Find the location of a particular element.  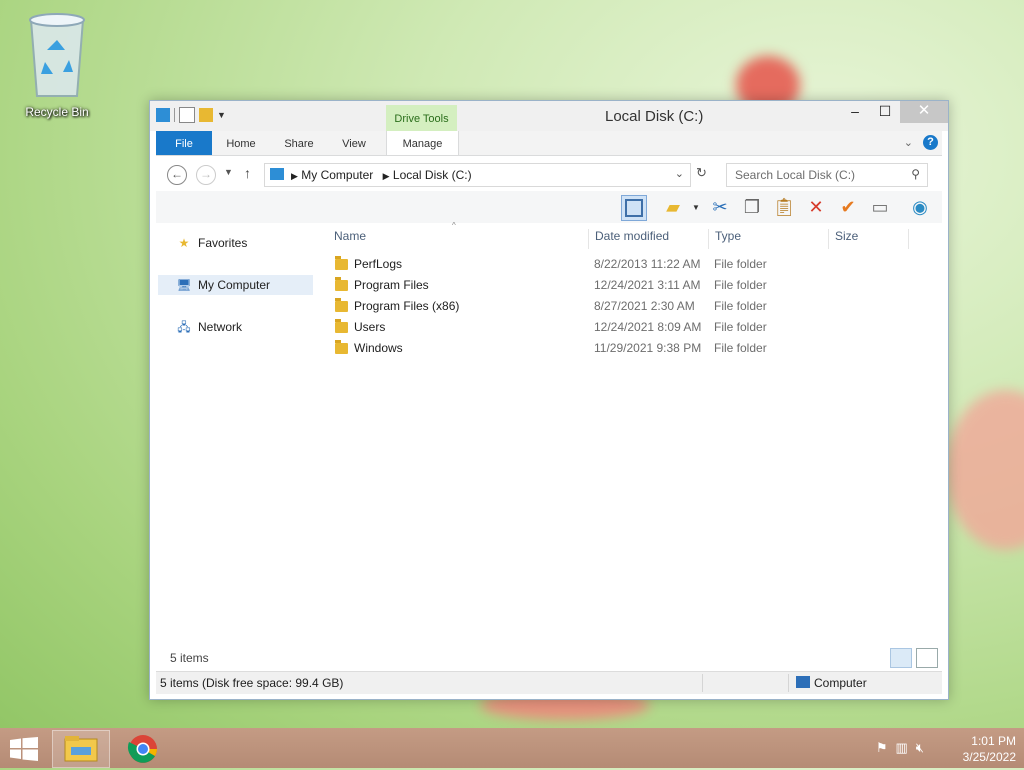

breadcrumb-local-disk: Local Disk (C:) is located at coordinates (432, 175).